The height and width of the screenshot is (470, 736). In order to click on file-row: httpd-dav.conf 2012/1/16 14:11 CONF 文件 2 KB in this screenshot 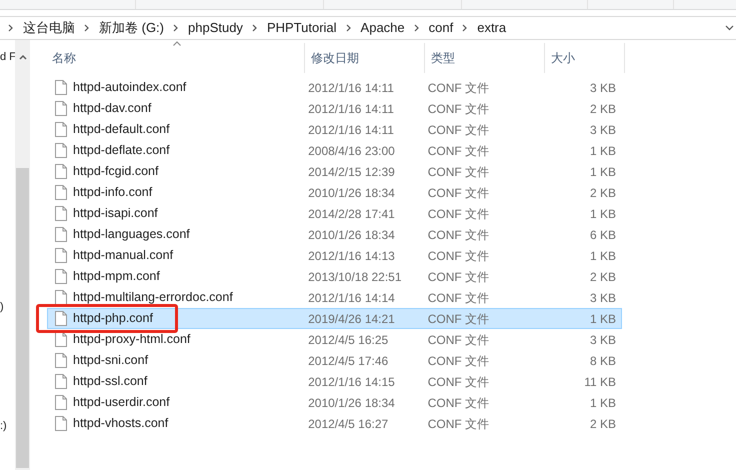, I will do `click(334, 108)`.